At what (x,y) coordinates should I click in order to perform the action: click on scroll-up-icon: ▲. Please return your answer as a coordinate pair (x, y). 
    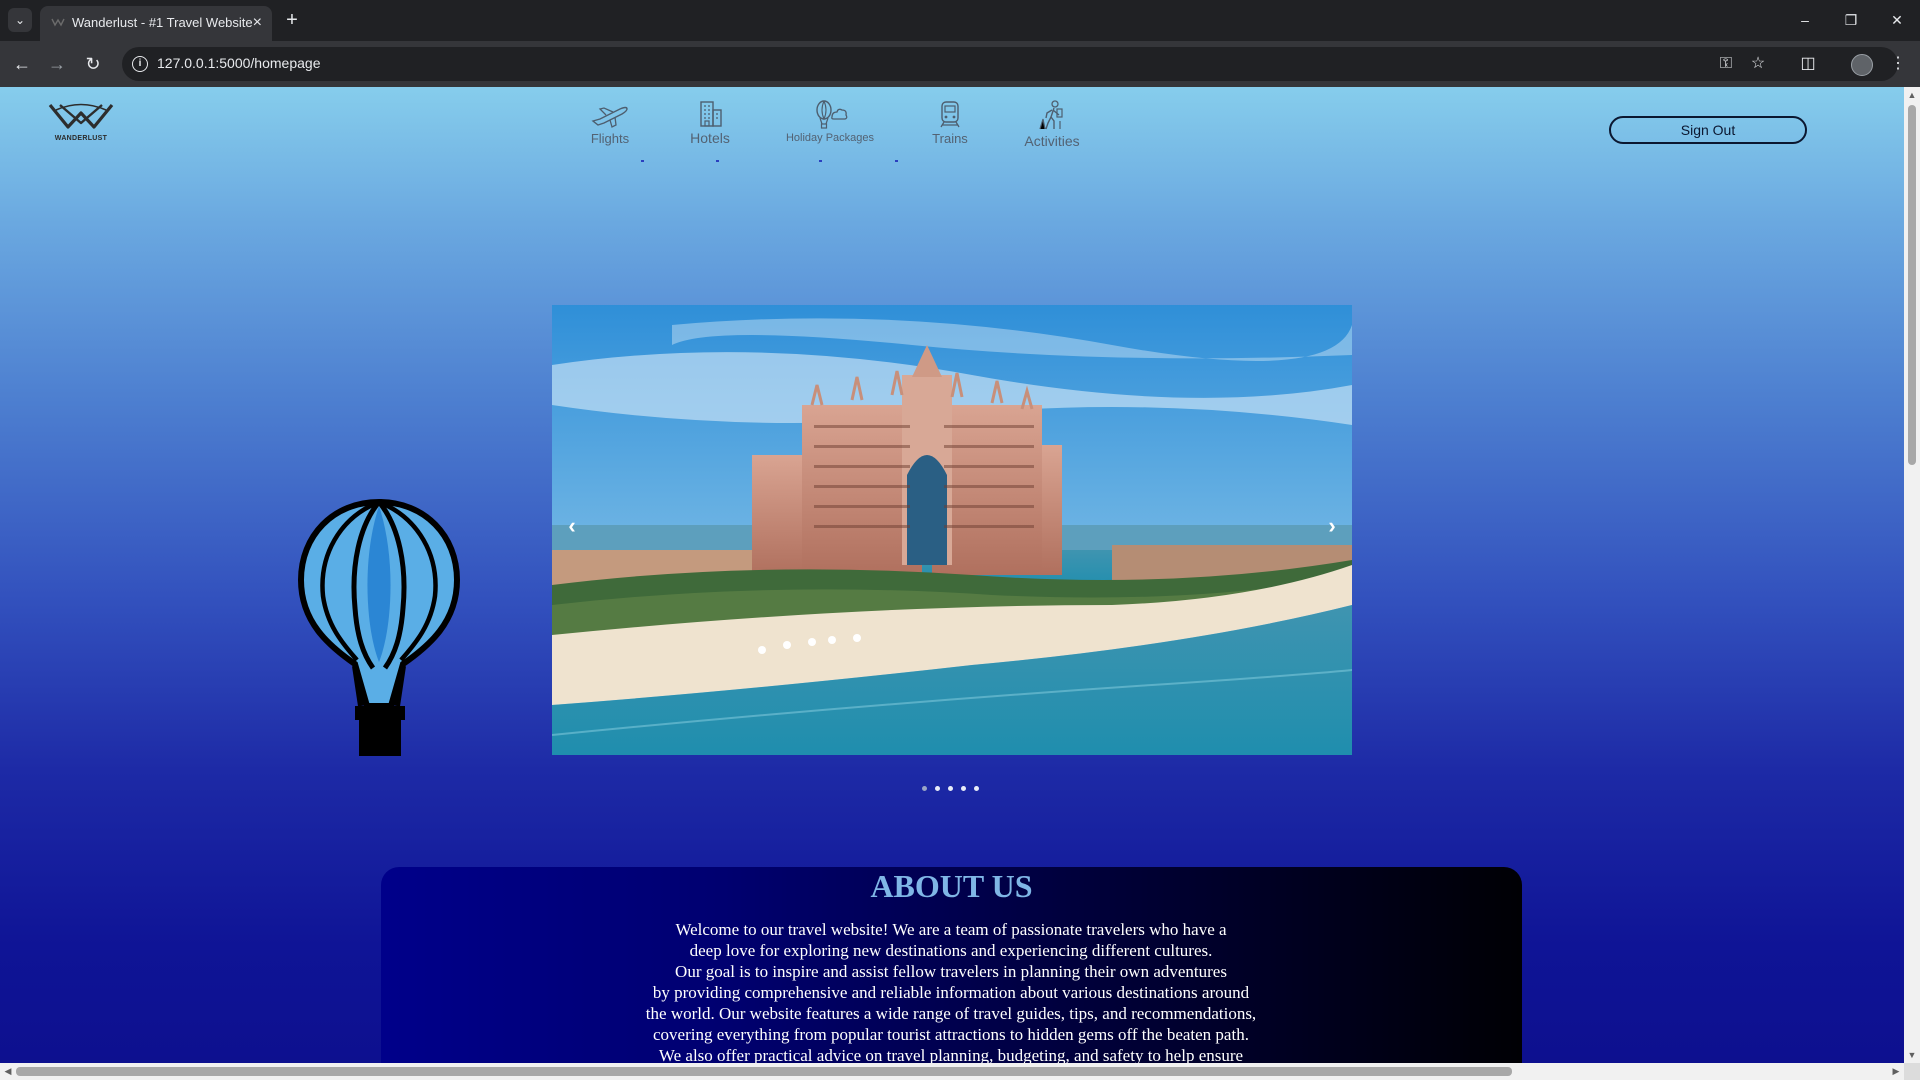
    Looking at the image, I should click on (1912, 95).